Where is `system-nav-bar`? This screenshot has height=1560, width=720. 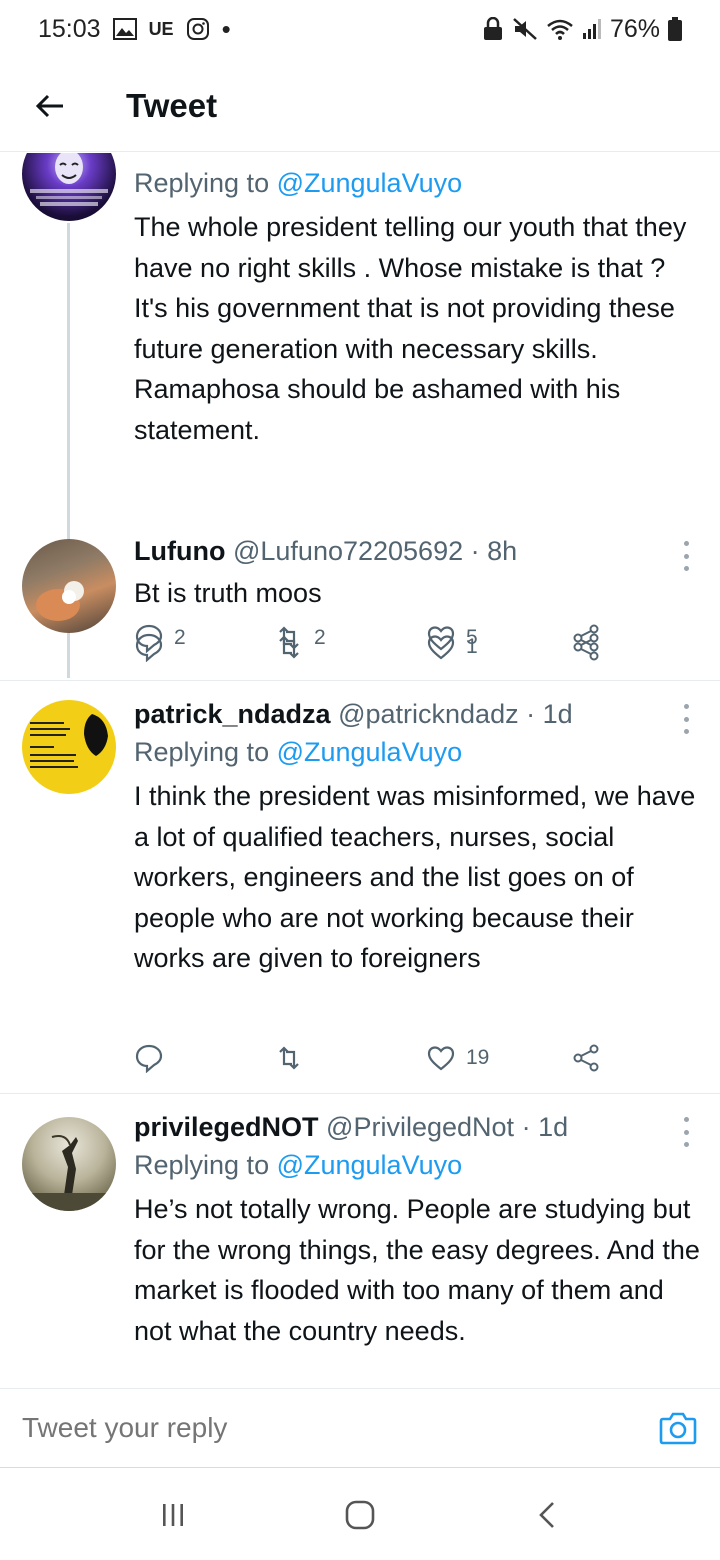
system-nav-bar is located at coordinates (360, 1515).